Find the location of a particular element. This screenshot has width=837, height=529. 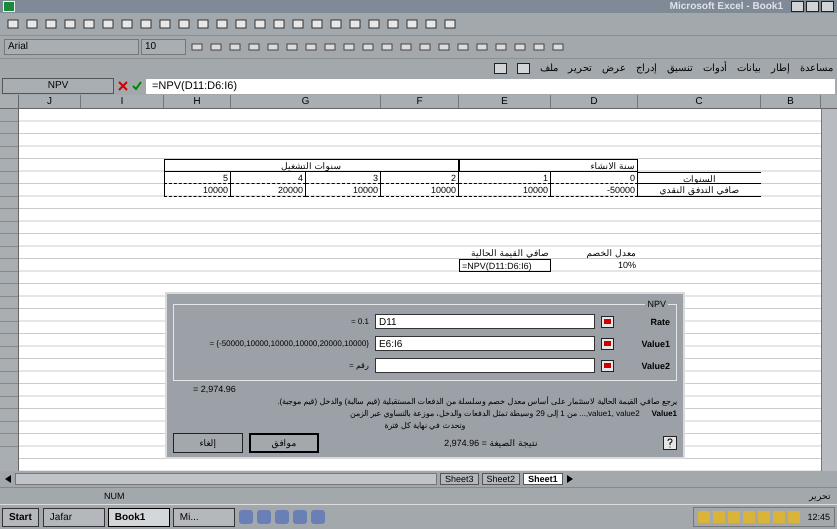

column-header: J is located at coordinates (50, 101).